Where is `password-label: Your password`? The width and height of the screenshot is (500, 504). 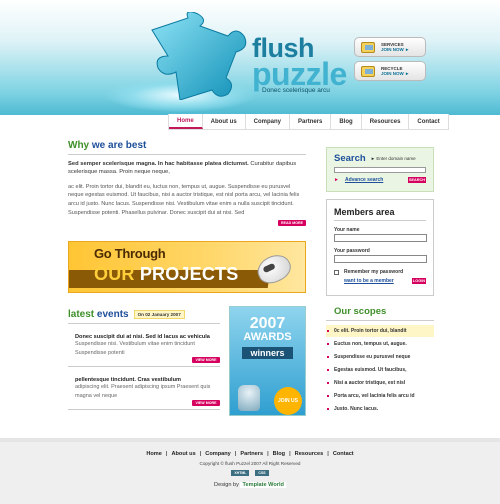 password-label: Your password is located at coordinates (352, 251).